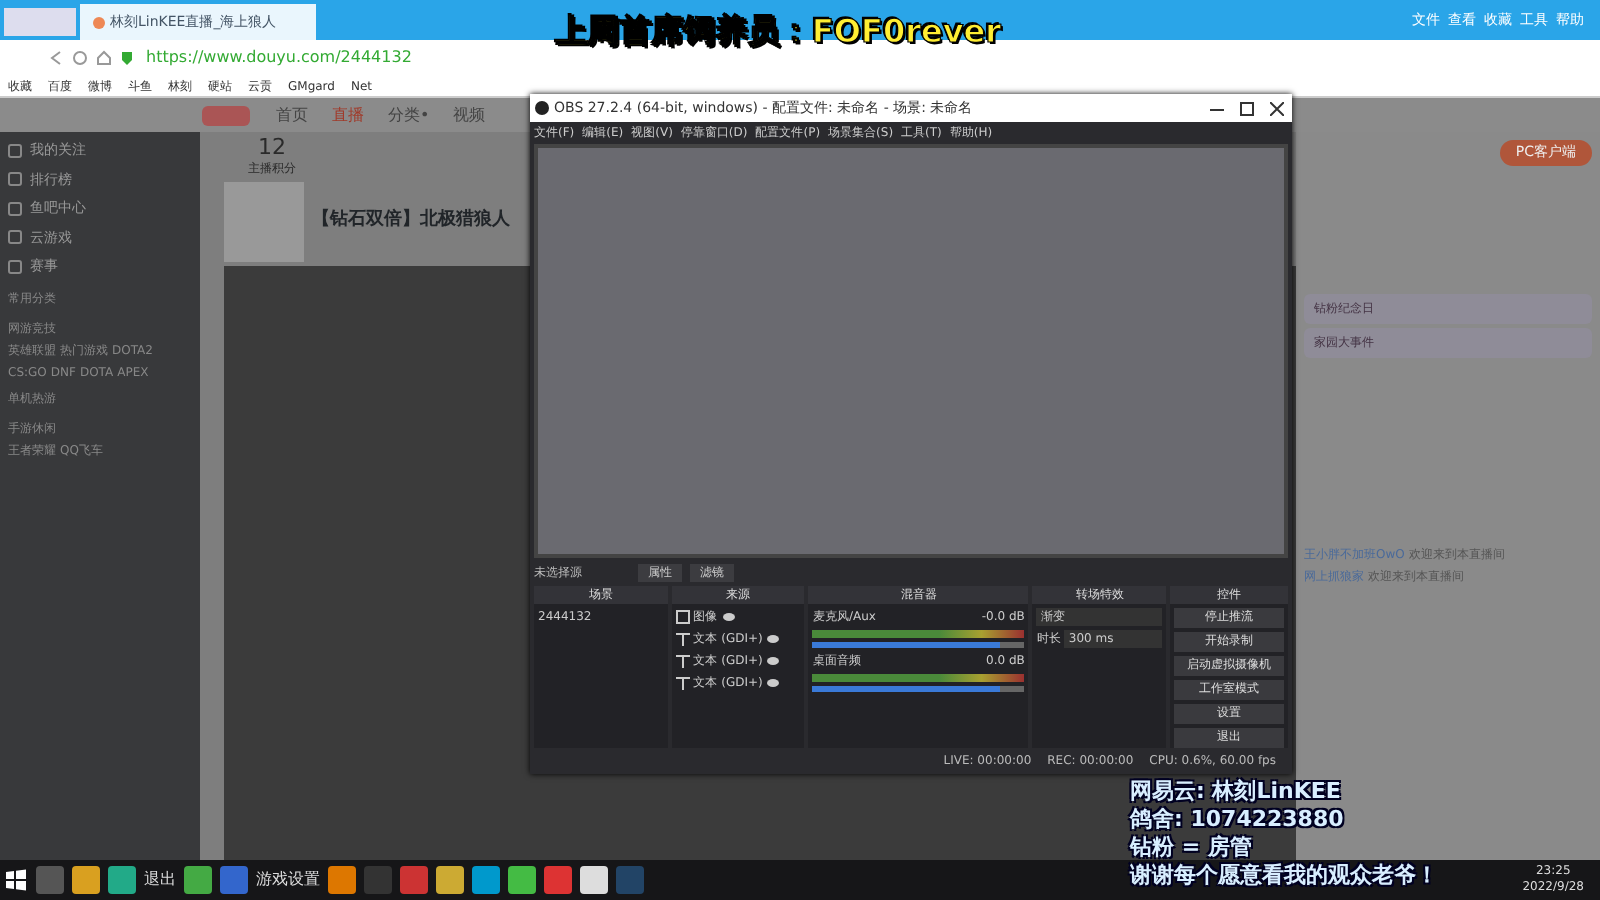 The width and height of the screenshot is (1600, 900). Describe the element at coordinates (1277, 108) in the screenshot. I see `close-icon` at that location.